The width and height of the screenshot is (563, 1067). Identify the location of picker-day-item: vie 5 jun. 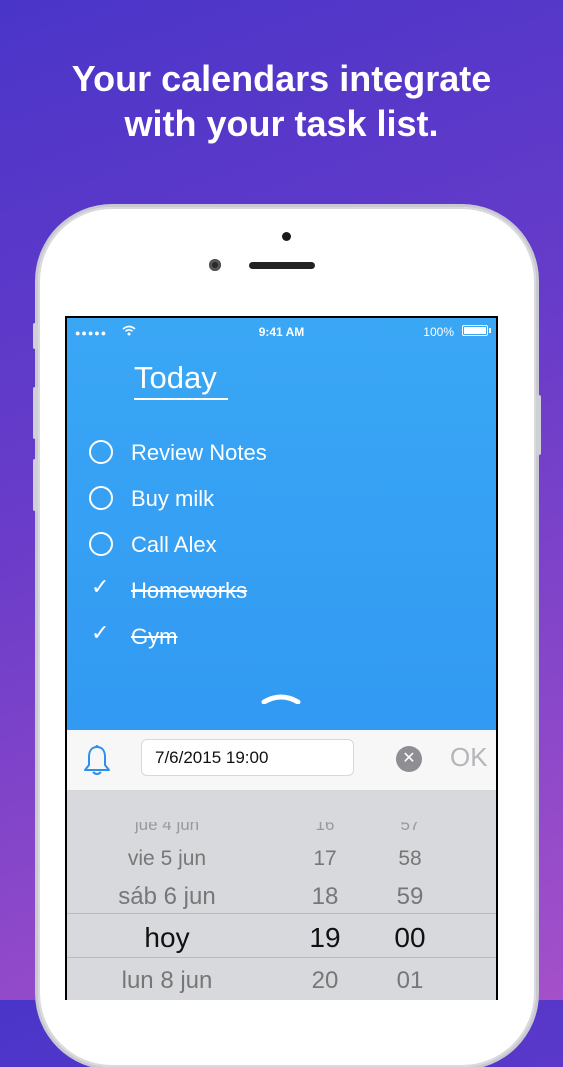
(167, 858).